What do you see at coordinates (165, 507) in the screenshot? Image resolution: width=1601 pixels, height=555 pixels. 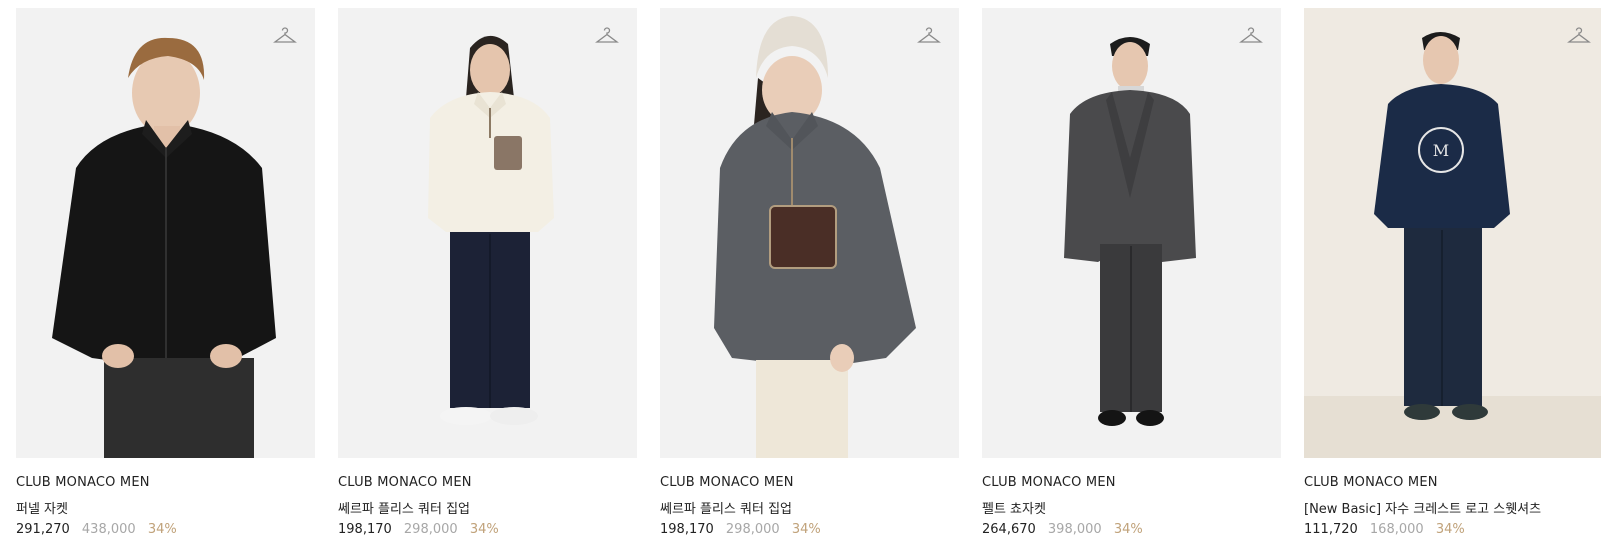 I see `product-name: 퍼넬 자켓` at bounding box center [165, 507].